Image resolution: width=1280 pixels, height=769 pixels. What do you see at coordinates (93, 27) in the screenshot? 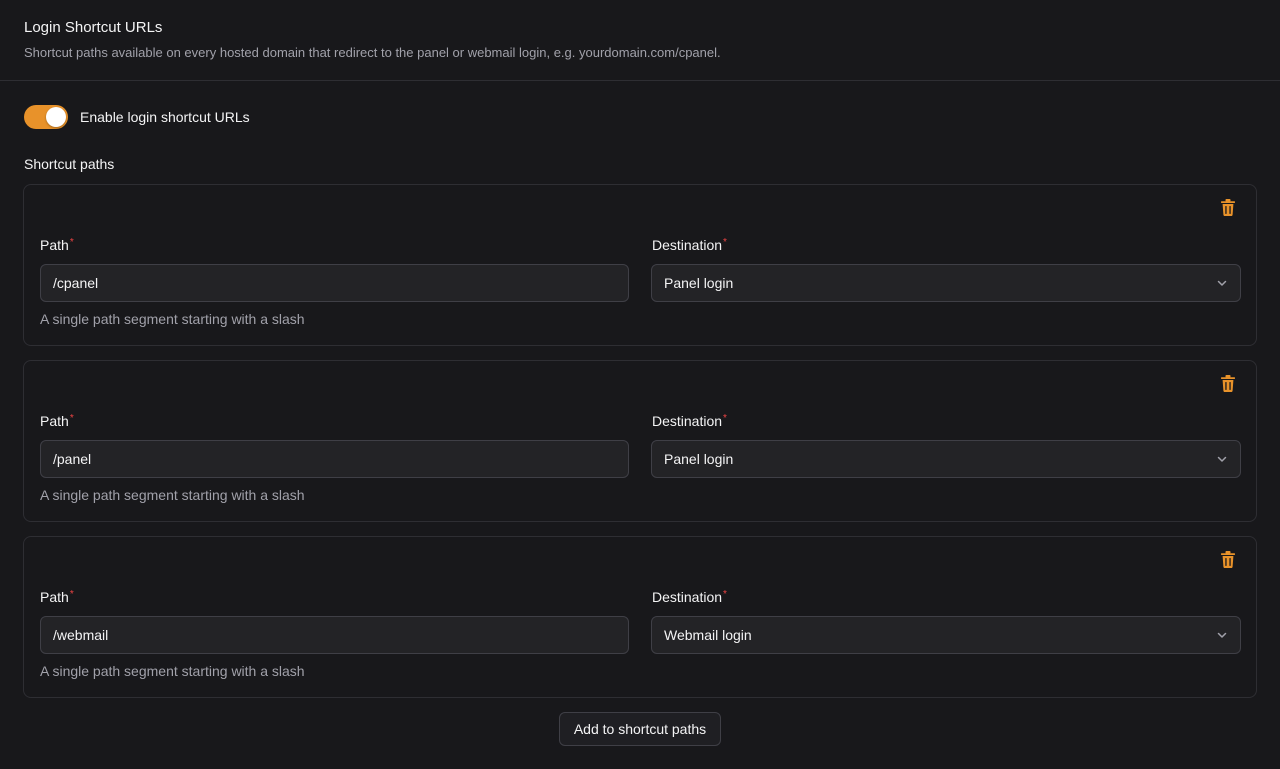
I see `section-title: Login Shortcut URLs` at bounding box center [93, 27].